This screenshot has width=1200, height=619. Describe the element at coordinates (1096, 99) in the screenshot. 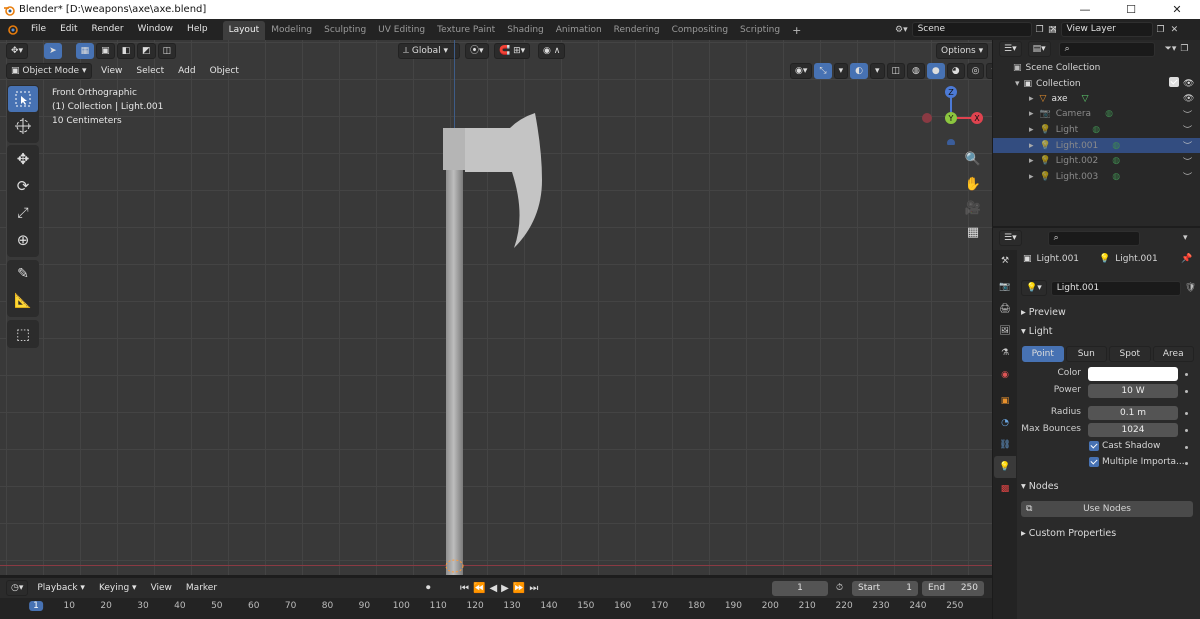

I see `outliner-item: ▸ ▽ axe ▽ 👁` at that location.